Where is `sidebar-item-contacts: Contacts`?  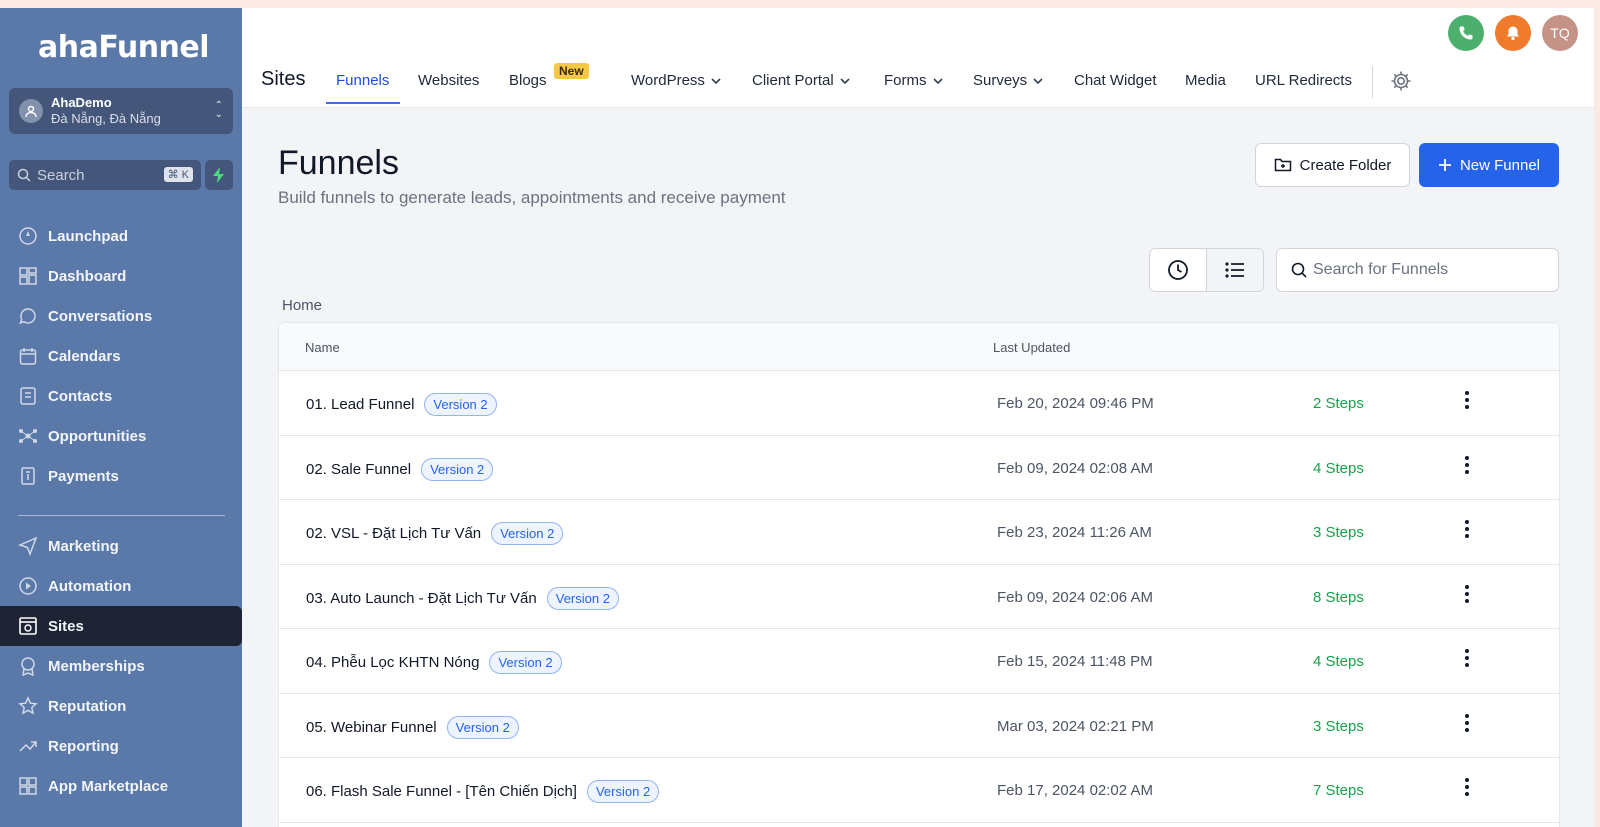 sidebar-item-contacts: Contacts is located at coordinates (121, 396).